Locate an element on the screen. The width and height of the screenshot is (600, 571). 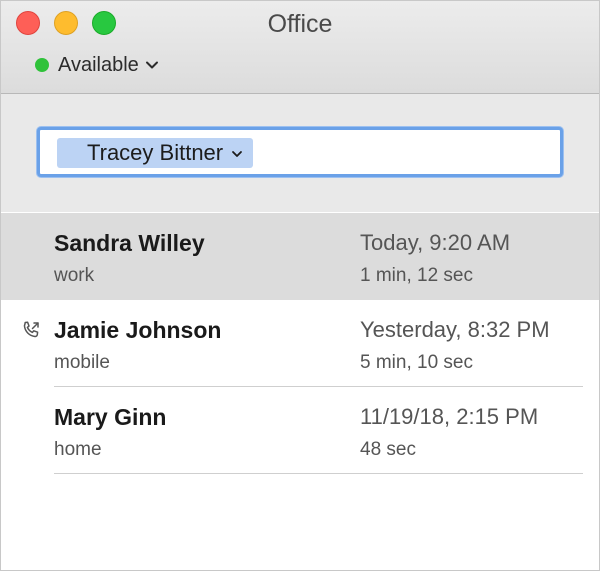
call-duration: 1 min, 12 sec is located at coordinates (416, 275).